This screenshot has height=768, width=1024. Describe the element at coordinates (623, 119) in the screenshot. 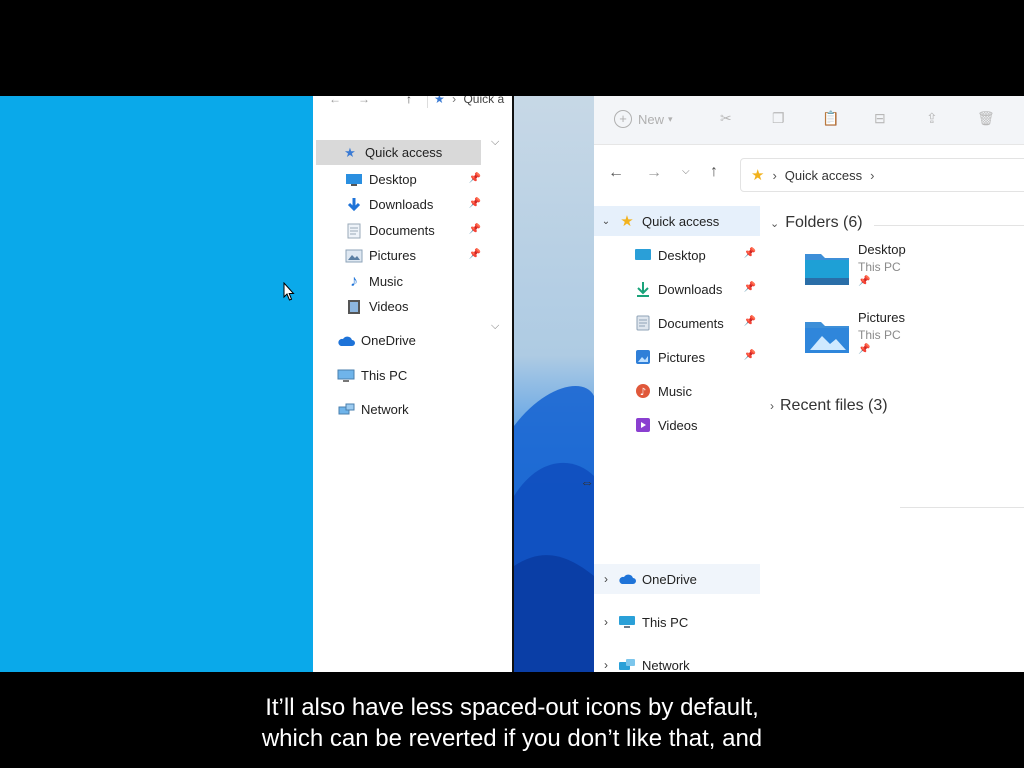

I see `plus-icon: +` at that location.